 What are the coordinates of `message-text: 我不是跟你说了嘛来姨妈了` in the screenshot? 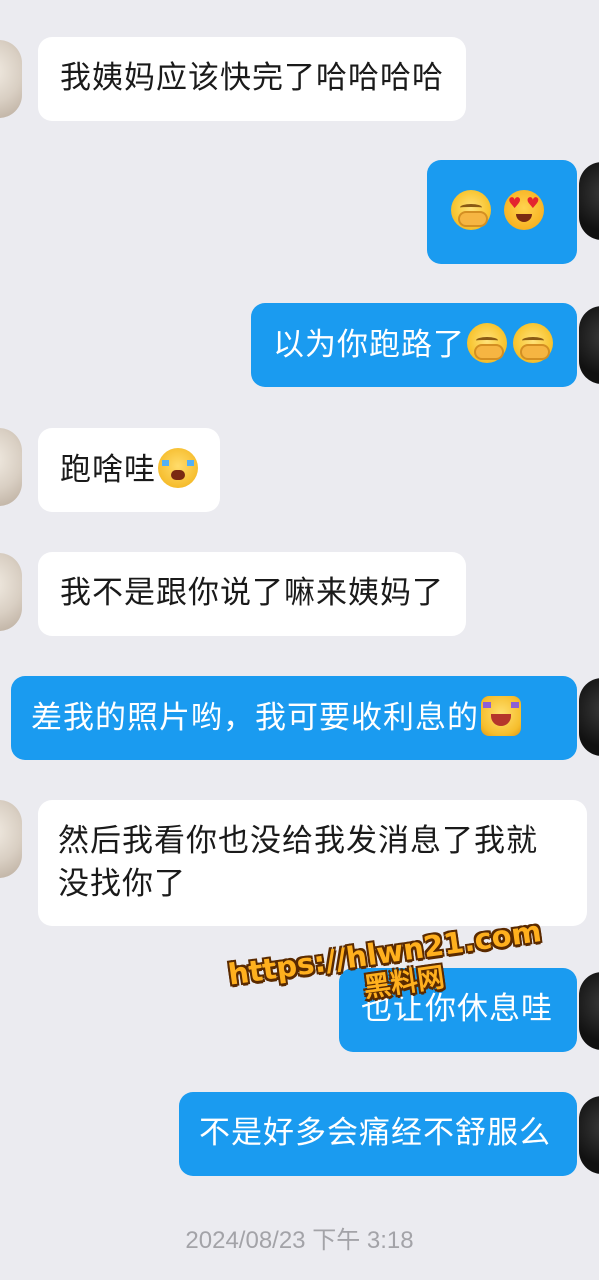 It's located at (252, 593).